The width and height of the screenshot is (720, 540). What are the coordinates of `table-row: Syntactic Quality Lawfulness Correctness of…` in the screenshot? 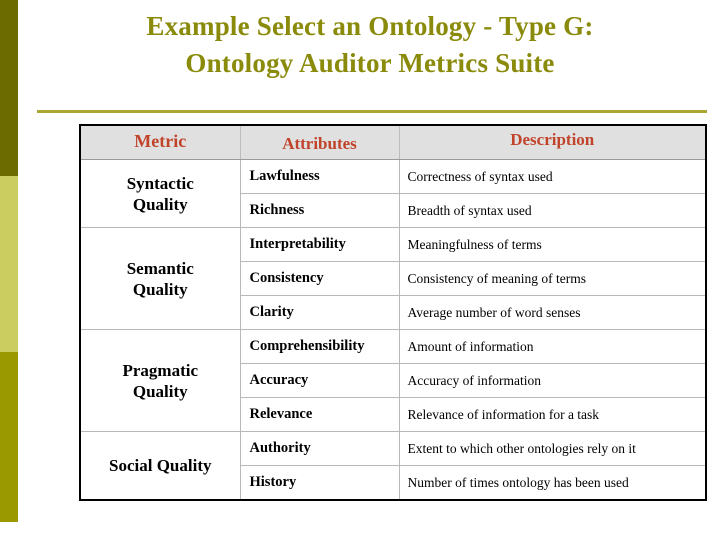 It's located at (393, 193).